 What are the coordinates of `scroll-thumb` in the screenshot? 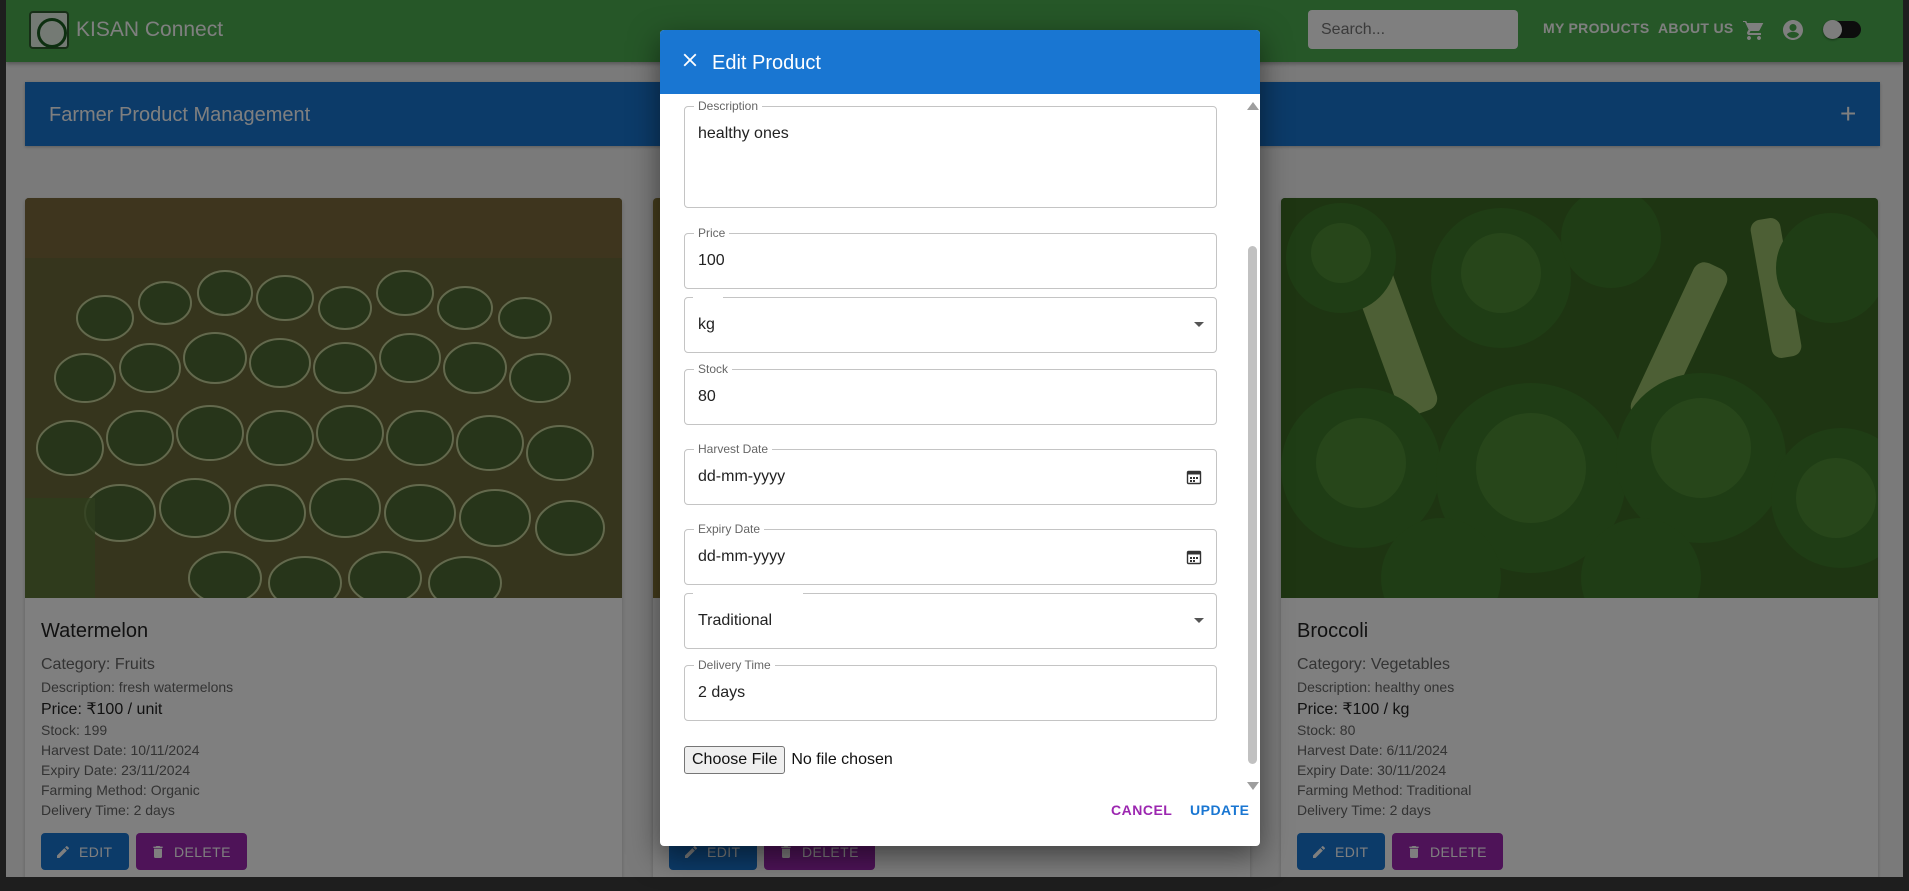 It's located at (1252, 505).